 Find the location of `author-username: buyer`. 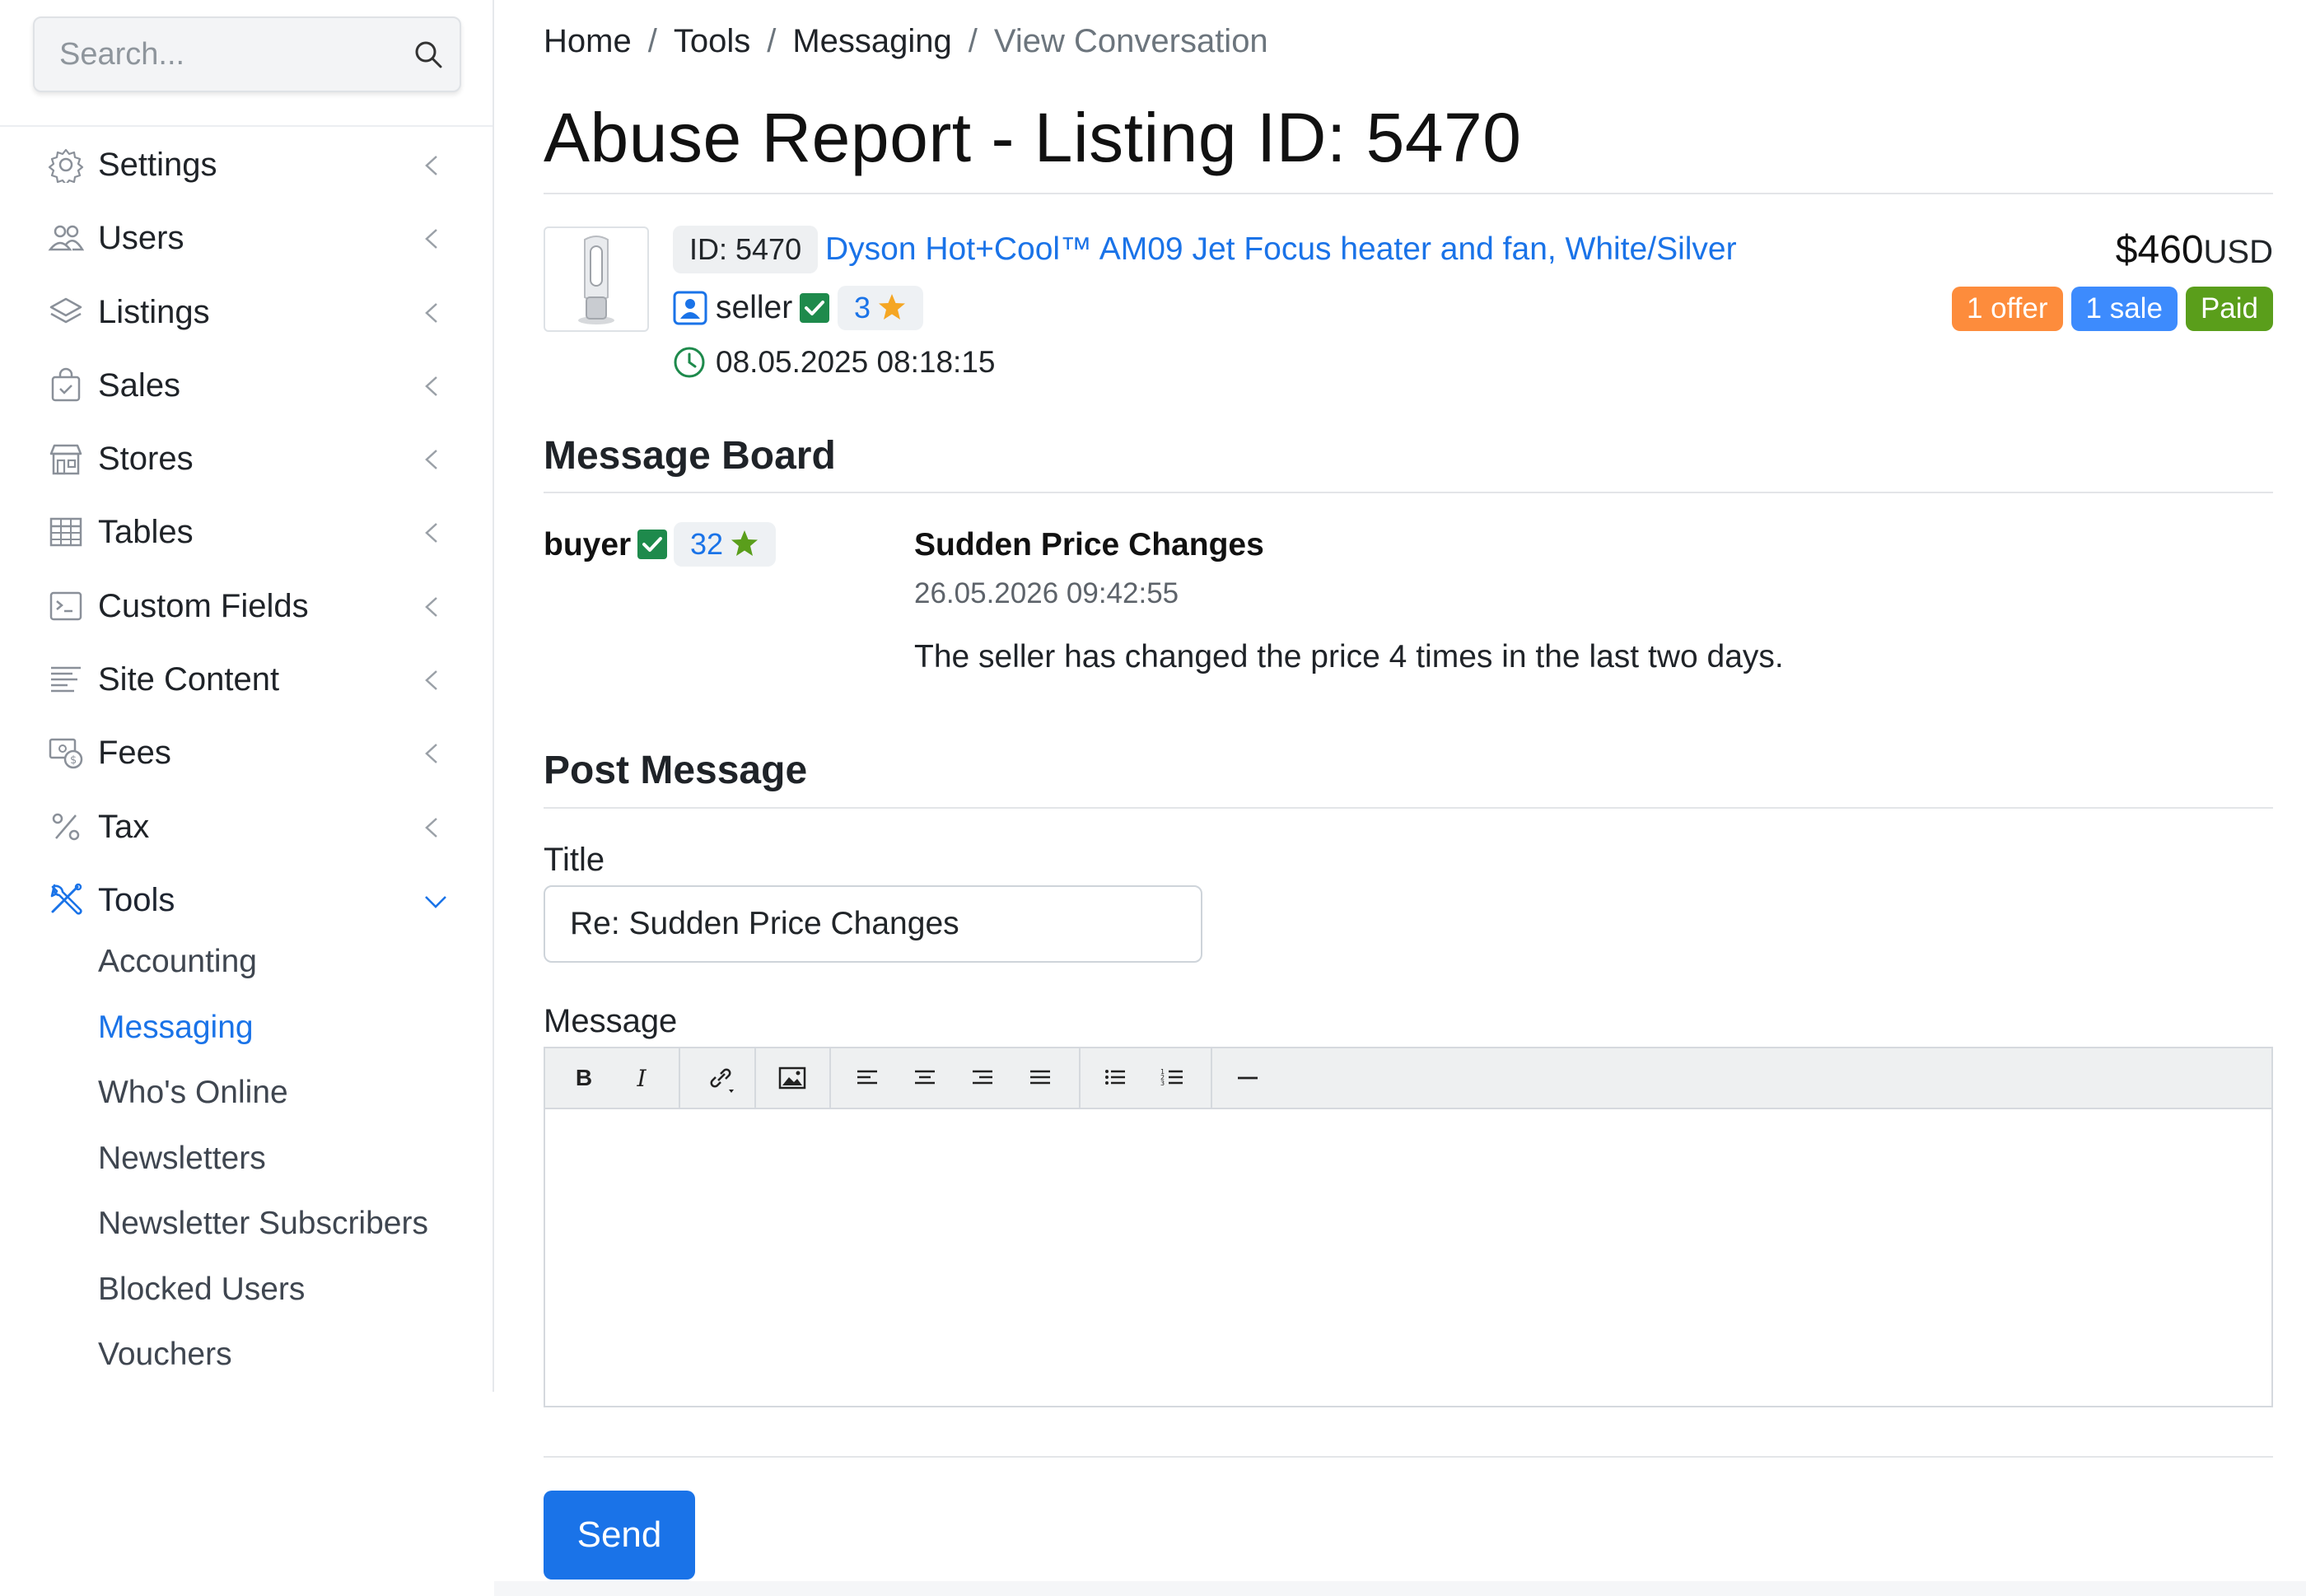

author-username: buyer is located at coordinates (587, 545).